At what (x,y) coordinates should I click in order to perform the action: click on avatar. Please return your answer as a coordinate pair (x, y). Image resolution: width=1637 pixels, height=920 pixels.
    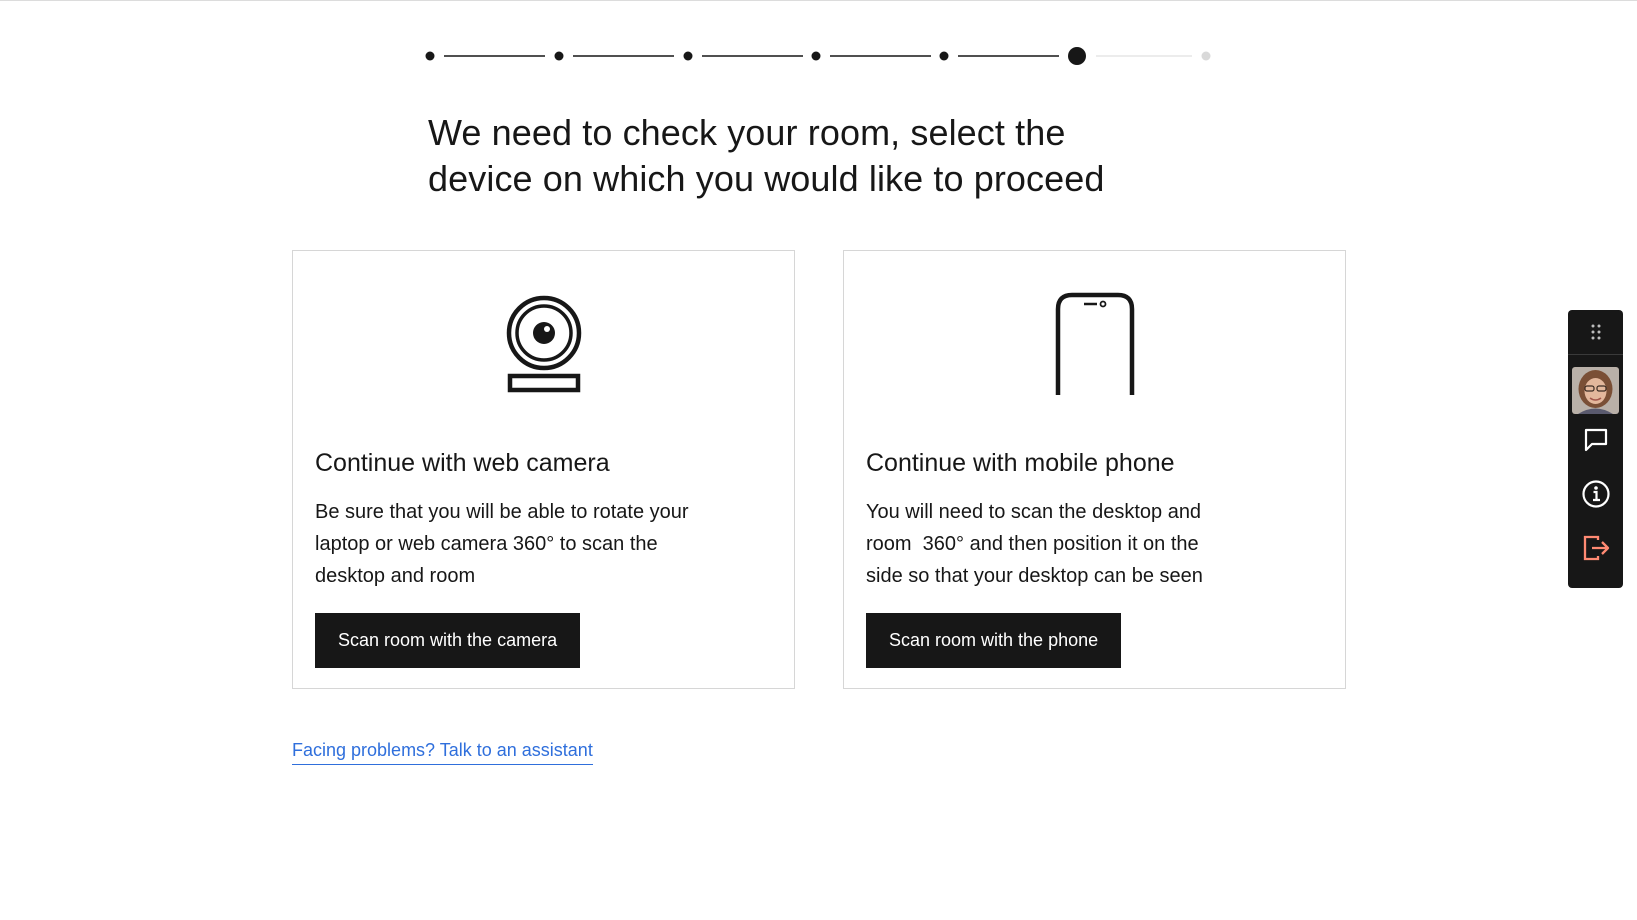
    Looking at the image, I should click on (1595, 390).